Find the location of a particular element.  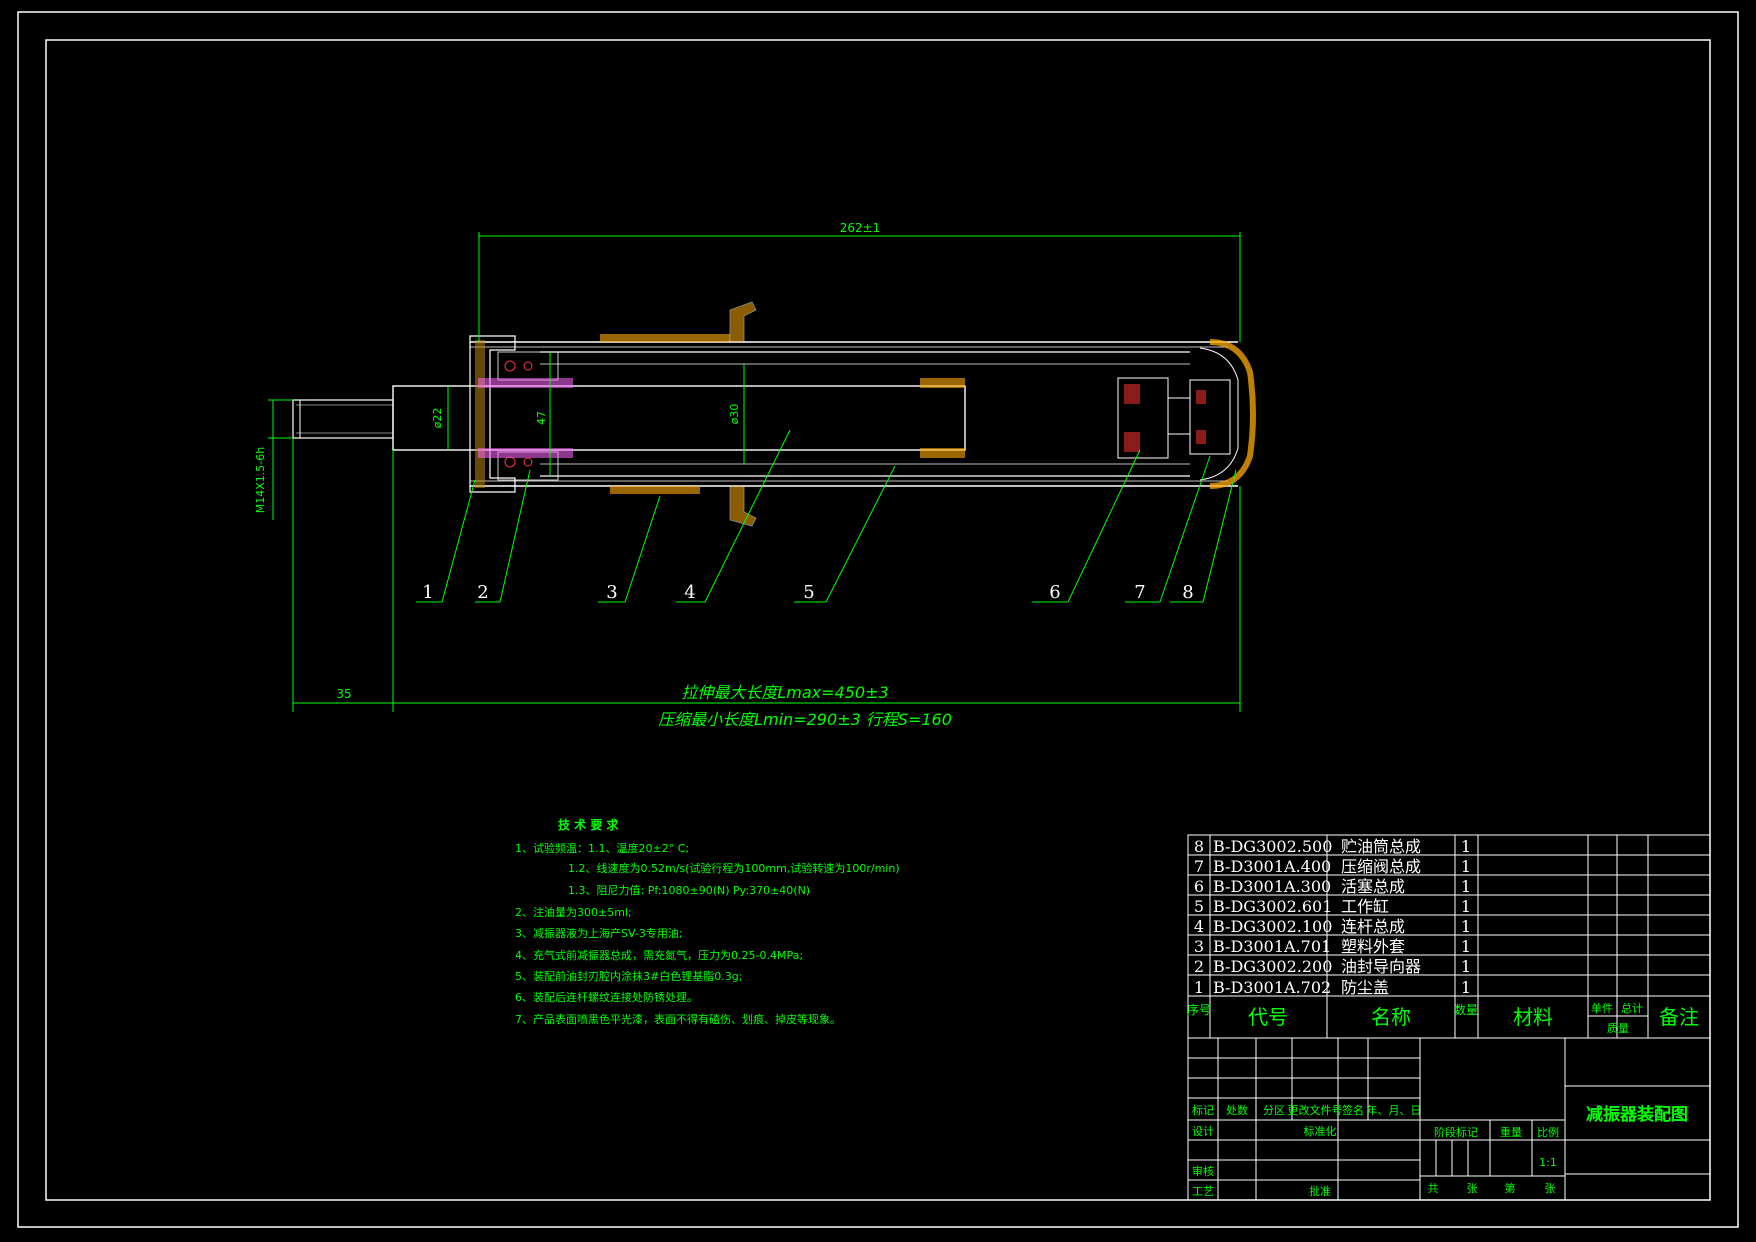

tb-scale-value: 1:1 is located at coordinates (1548, 1162).